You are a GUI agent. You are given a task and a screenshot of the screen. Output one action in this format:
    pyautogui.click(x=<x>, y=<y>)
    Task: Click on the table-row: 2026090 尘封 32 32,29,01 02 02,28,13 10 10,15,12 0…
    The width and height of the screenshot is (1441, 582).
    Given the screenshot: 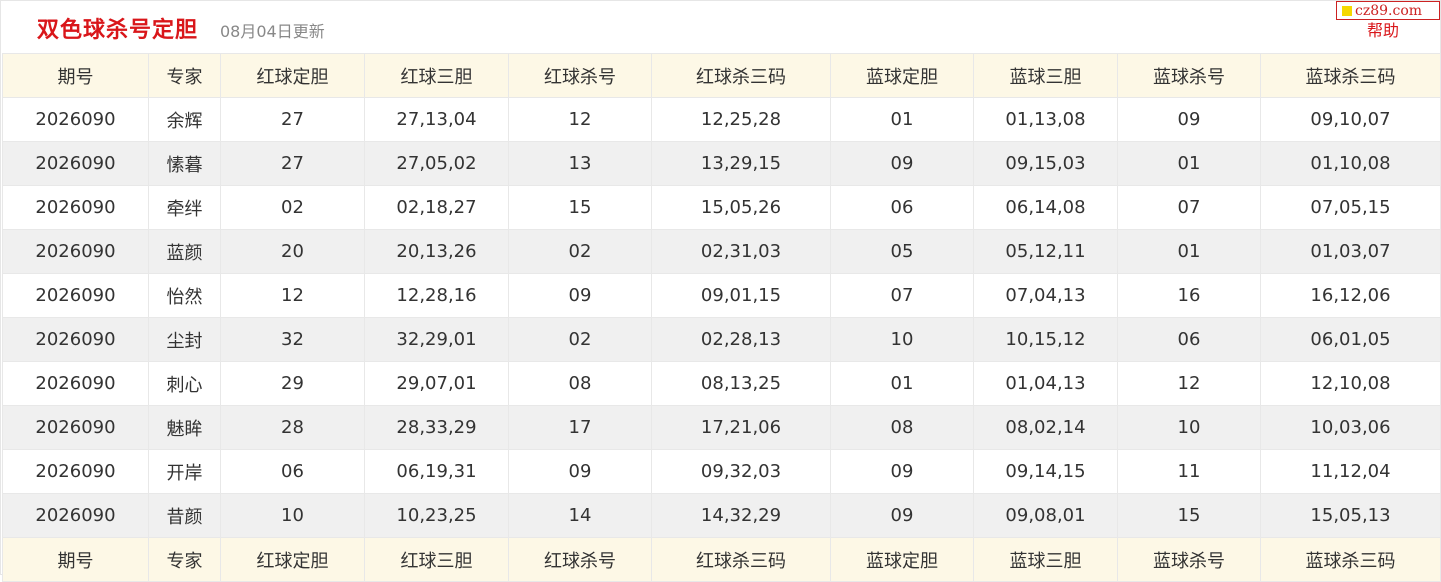 What is the action you would take?
    pyautogui.click(x=721, y=339)
    